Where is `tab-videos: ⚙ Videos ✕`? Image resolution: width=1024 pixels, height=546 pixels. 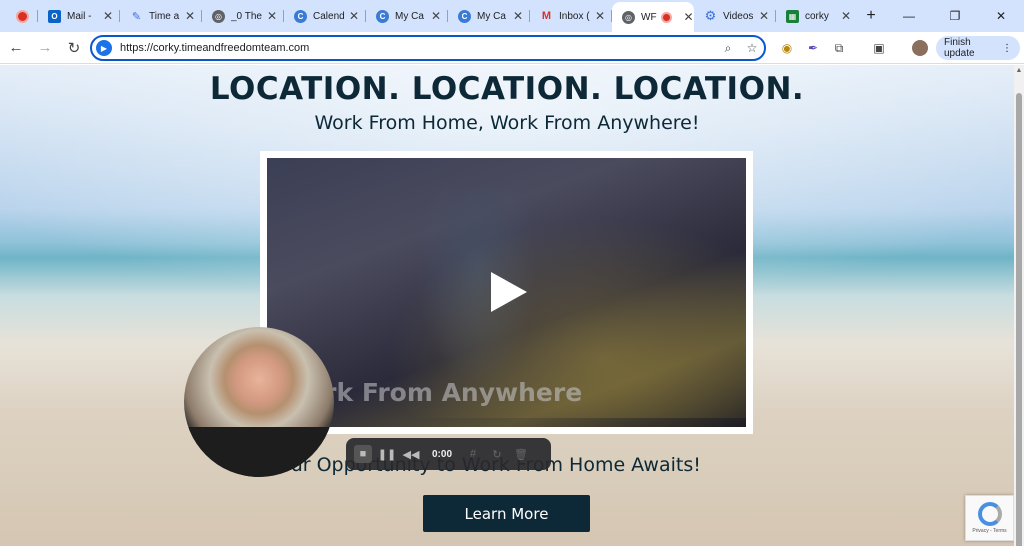 tab-videos: ⚙ Videos ✕ is located at coordinates (735, 16).